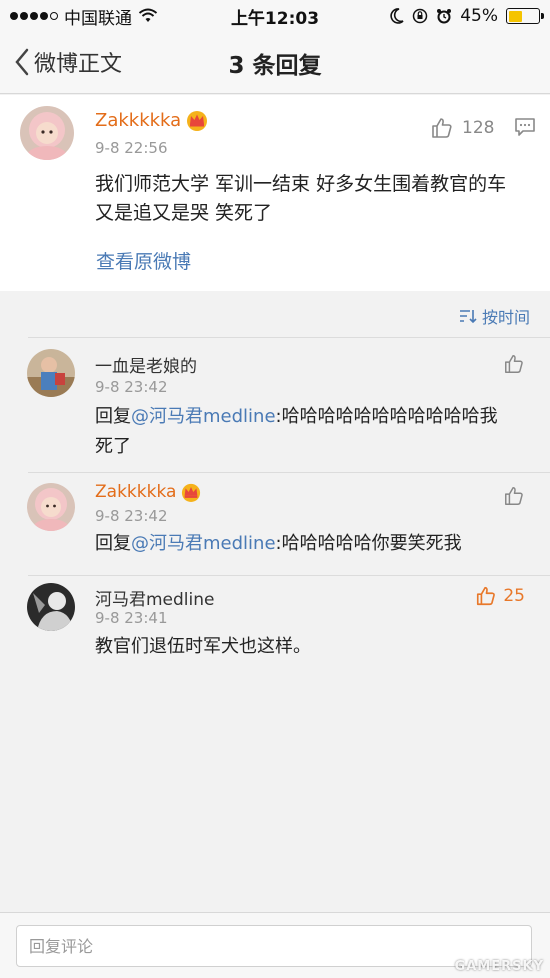 Image resolution: width=550 pixels, height=978 pixels. What do you see at coordinates (203, 646) in the screenshot?
I see `reply-text: 教官们退伍时军犬也这样。` at bounding box center [203, 646].